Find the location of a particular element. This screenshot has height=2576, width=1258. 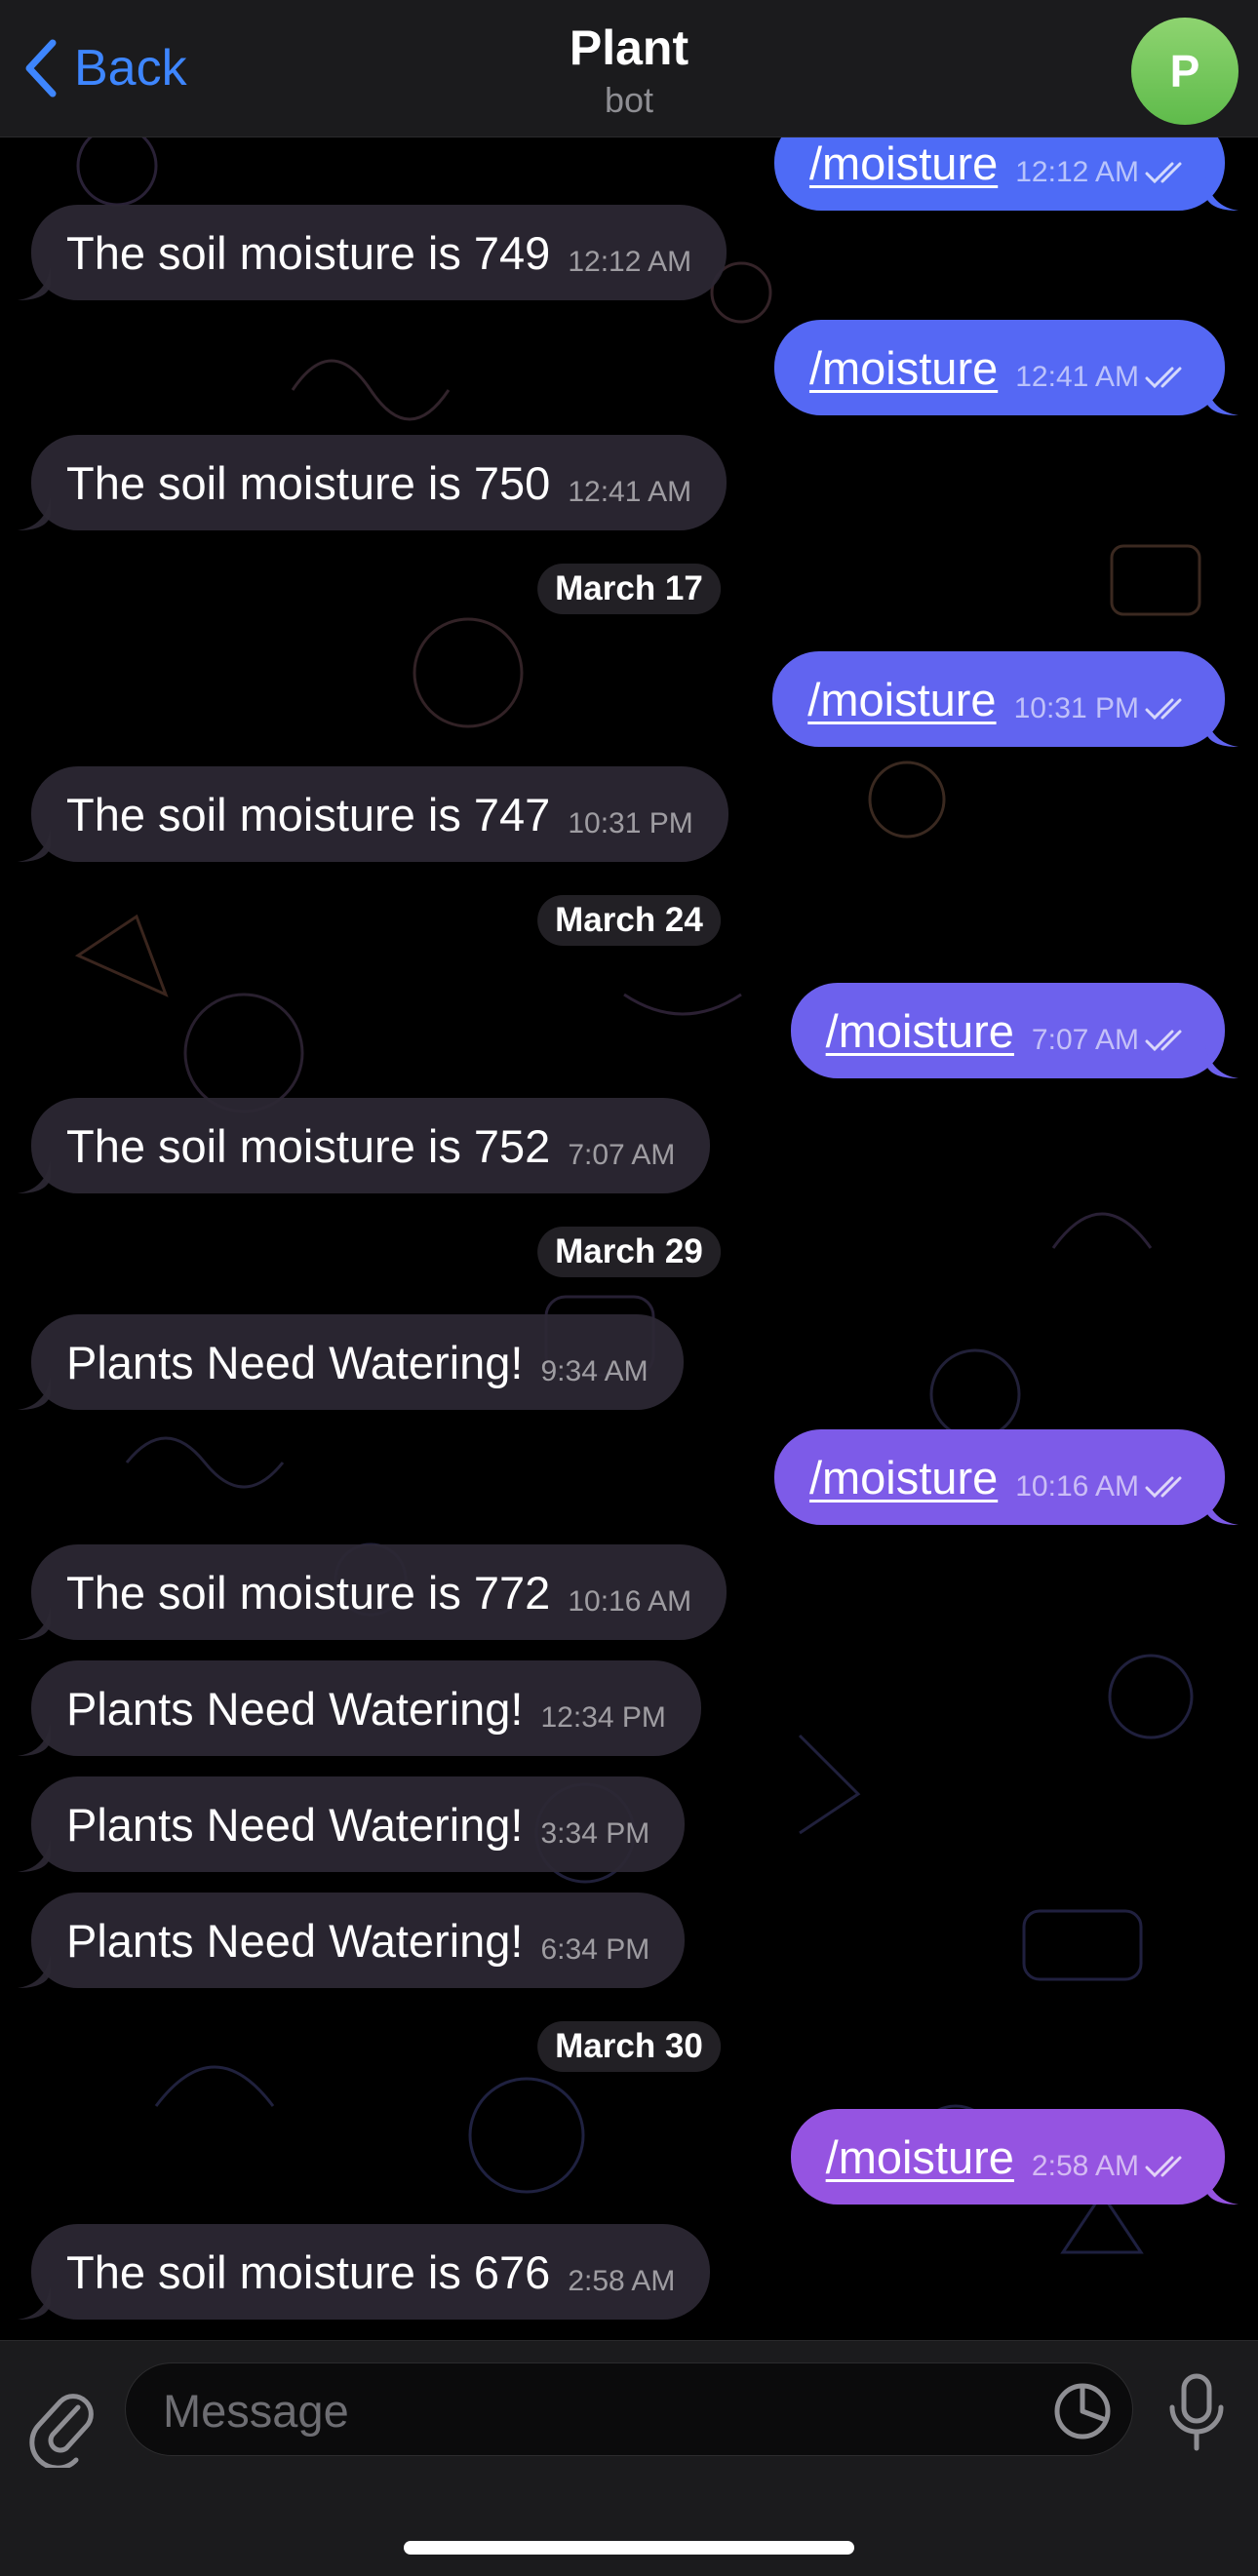

home-indicator is located at coordinates (629, 2548).